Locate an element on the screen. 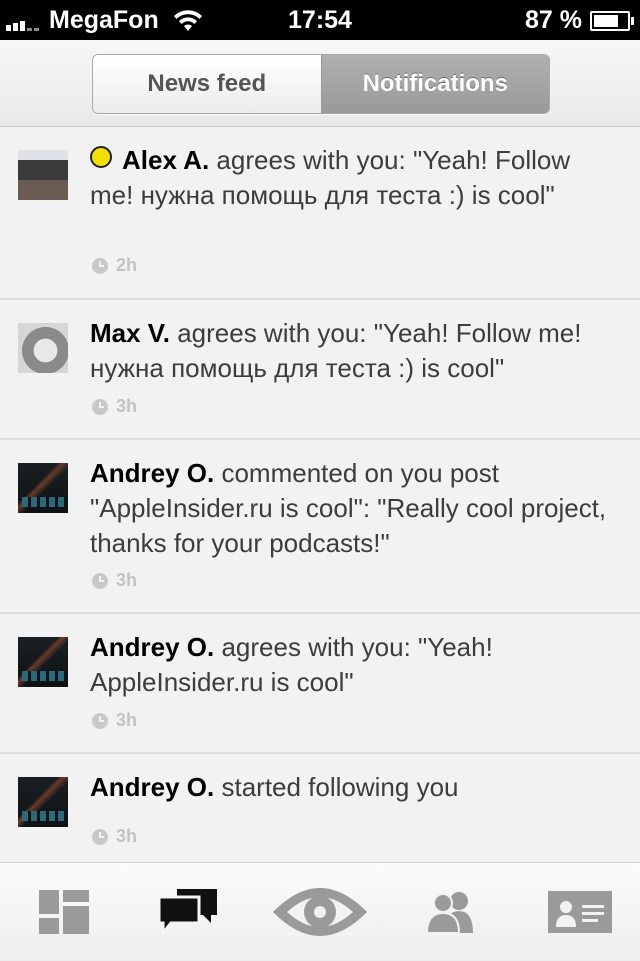  notifications-segment: Notifications is located at coordinates (434, 84).